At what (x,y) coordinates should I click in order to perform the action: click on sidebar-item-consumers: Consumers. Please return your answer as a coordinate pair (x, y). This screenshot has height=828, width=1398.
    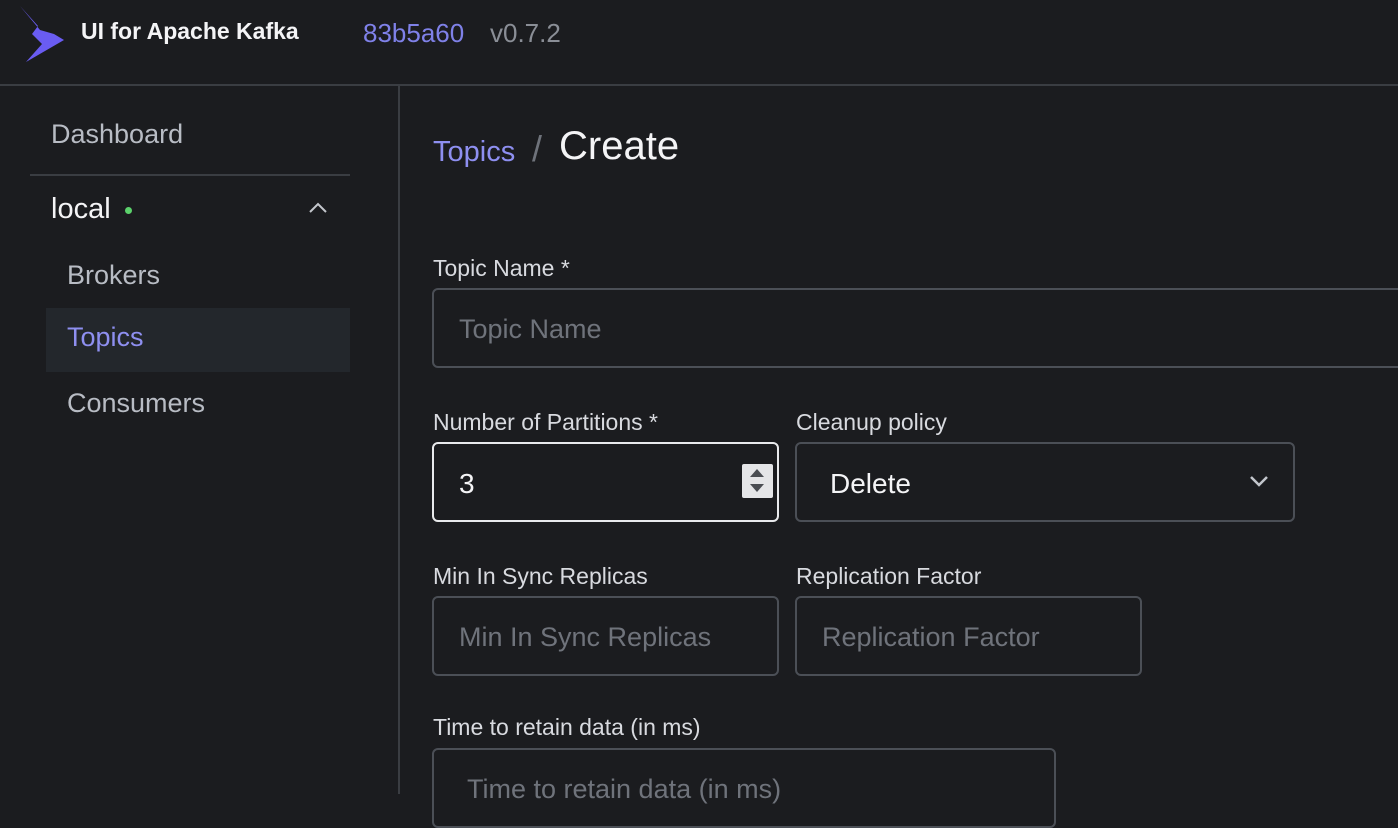
    Looking at the image, I should click on (198, 406).